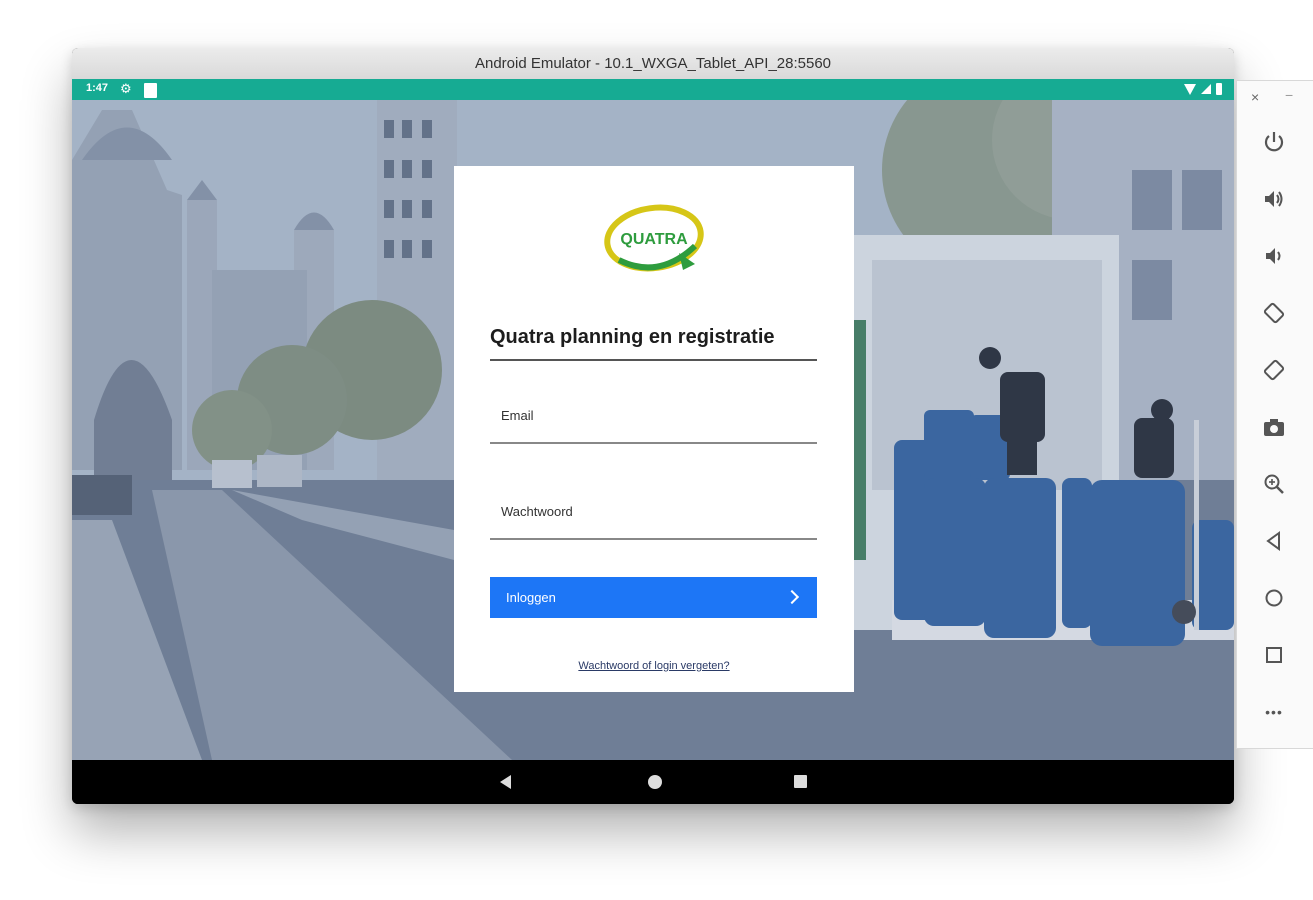 This screenshot has height=900, width=1313. What do you see at coordinates (531, 597) in the screenshot?
I see `login-button-label: Inloggen` at bounding box center [531, 597].